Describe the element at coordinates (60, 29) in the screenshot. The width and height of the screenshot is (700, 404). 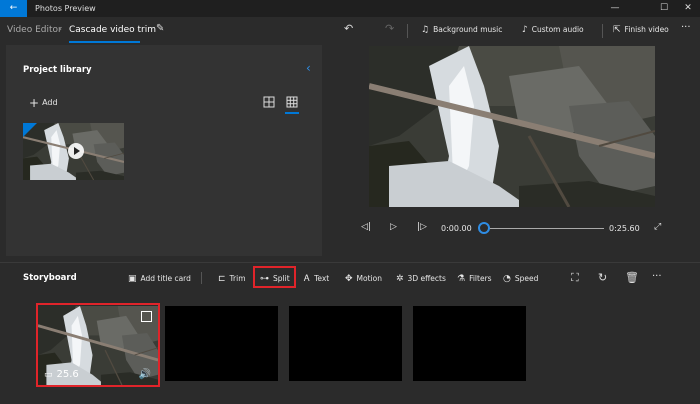
I see `chevron-right-icon: ›` at that location.